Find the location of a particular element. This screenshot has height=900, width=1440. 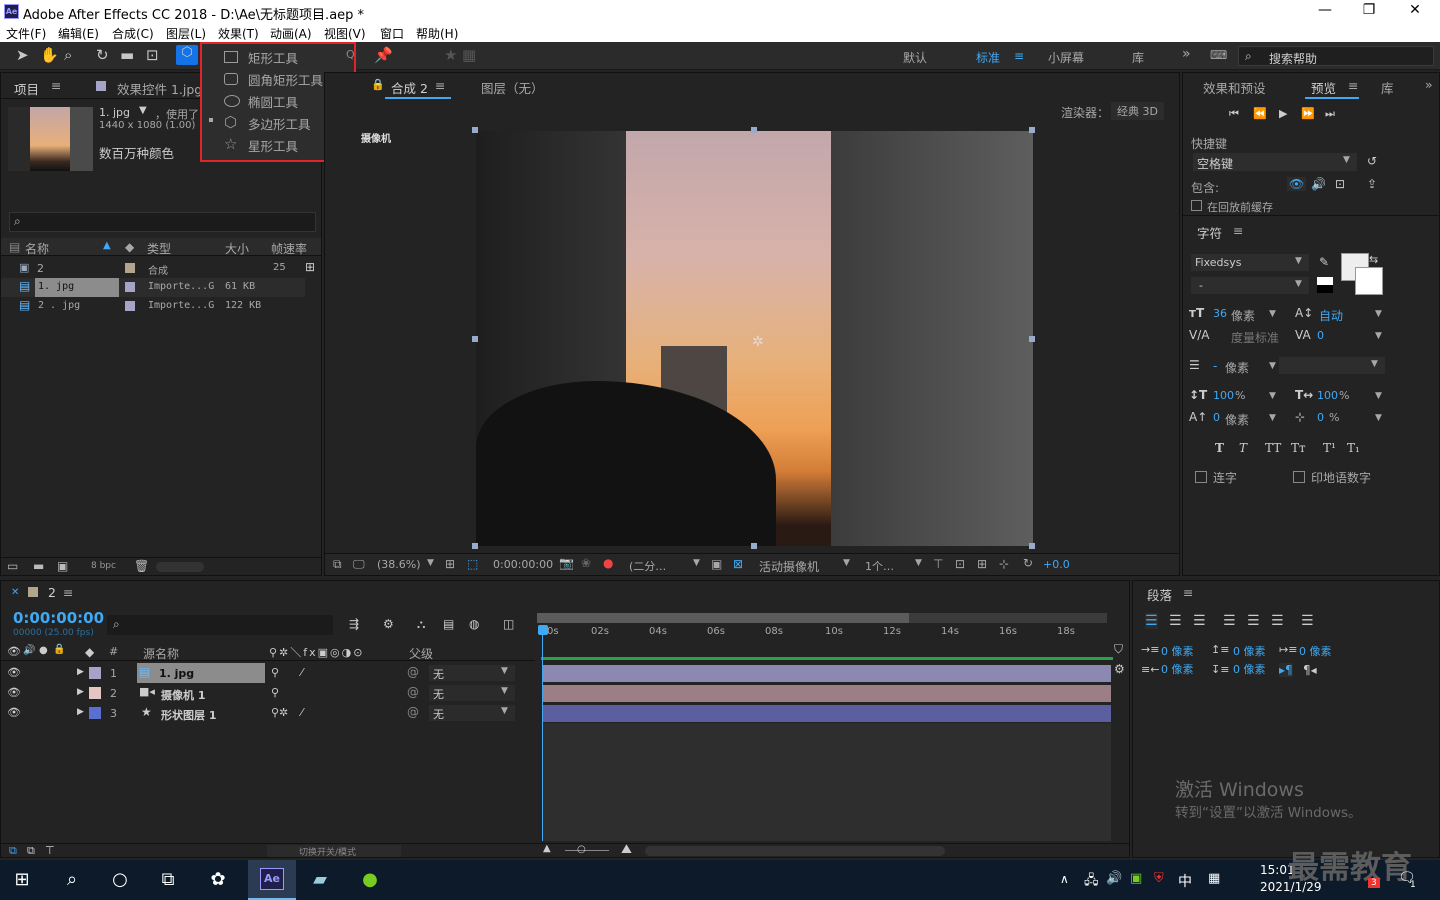

label-color is located at coordinates (130, 287).